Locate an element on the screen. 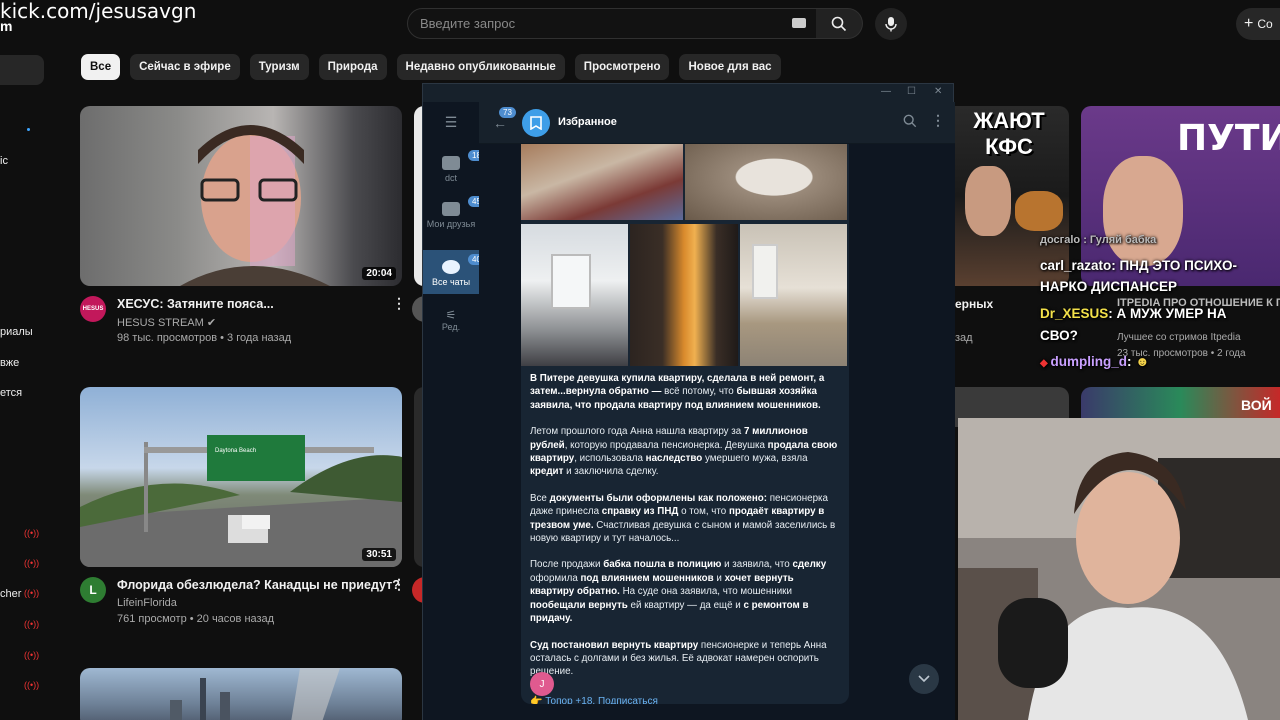 Image resolution: width=1280 pixels, height=720 pixels. video-title: ерных is located at coordinates (974, 304).